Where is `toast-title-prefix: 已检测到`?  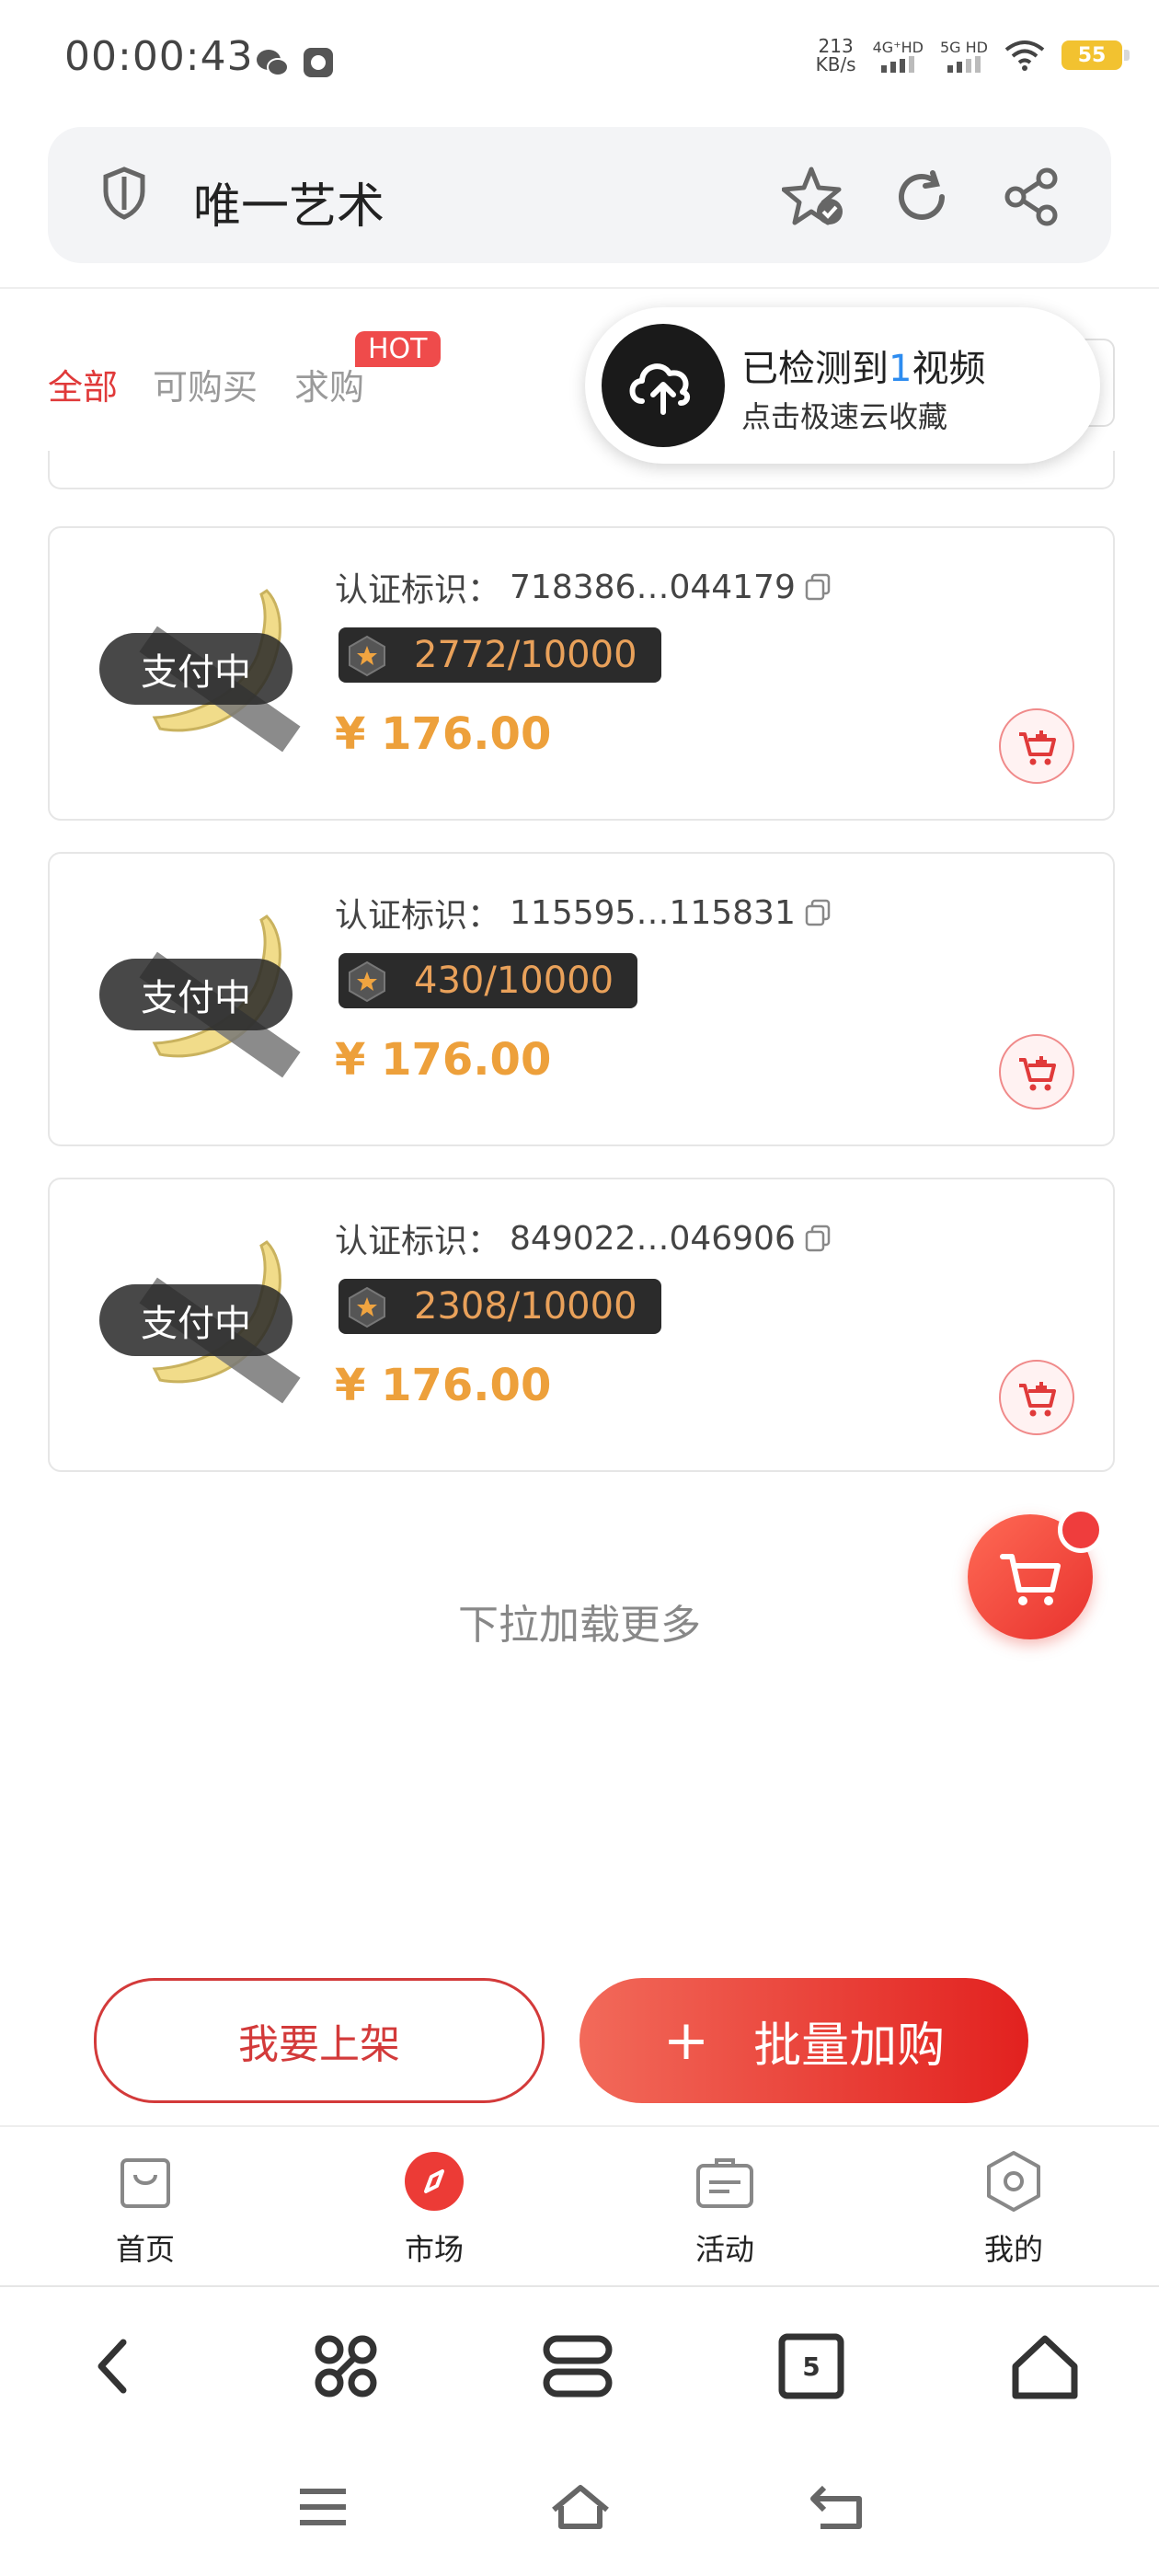
toast-title-prefix: 已检测到 is located at coordinates (815, 369).